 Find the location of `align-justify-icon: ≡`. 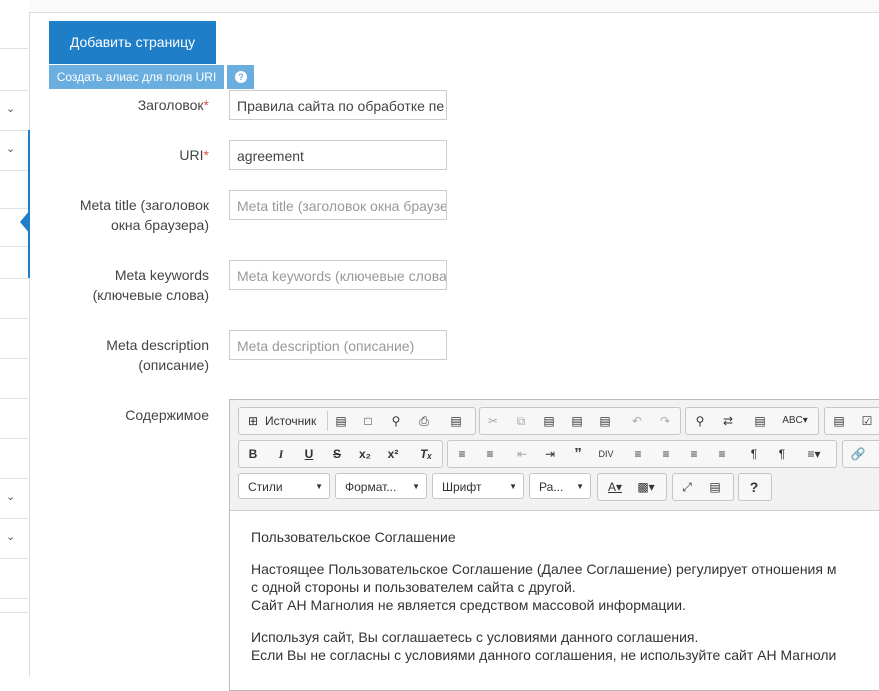

align-justify-icon: ≡ is located at coordinates (722, 454).